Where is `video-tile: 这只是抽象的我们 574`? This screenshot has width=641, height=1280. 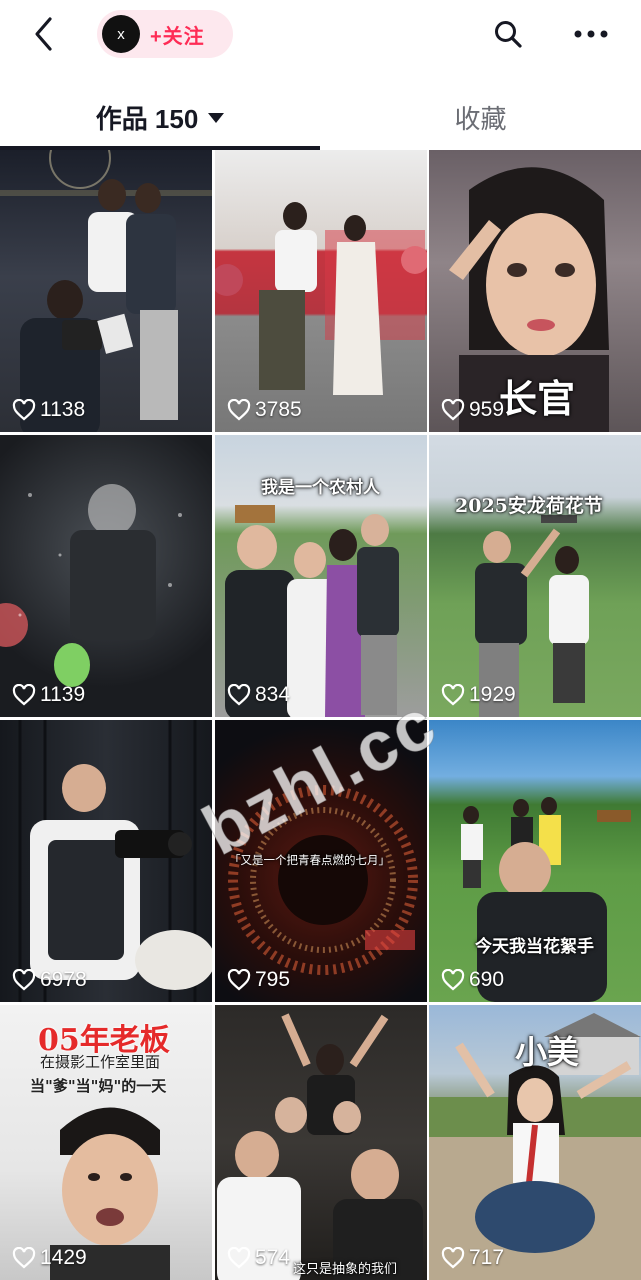
video-tile: 这只是抽象的我们 574 is located at coordinates (321, 1142).